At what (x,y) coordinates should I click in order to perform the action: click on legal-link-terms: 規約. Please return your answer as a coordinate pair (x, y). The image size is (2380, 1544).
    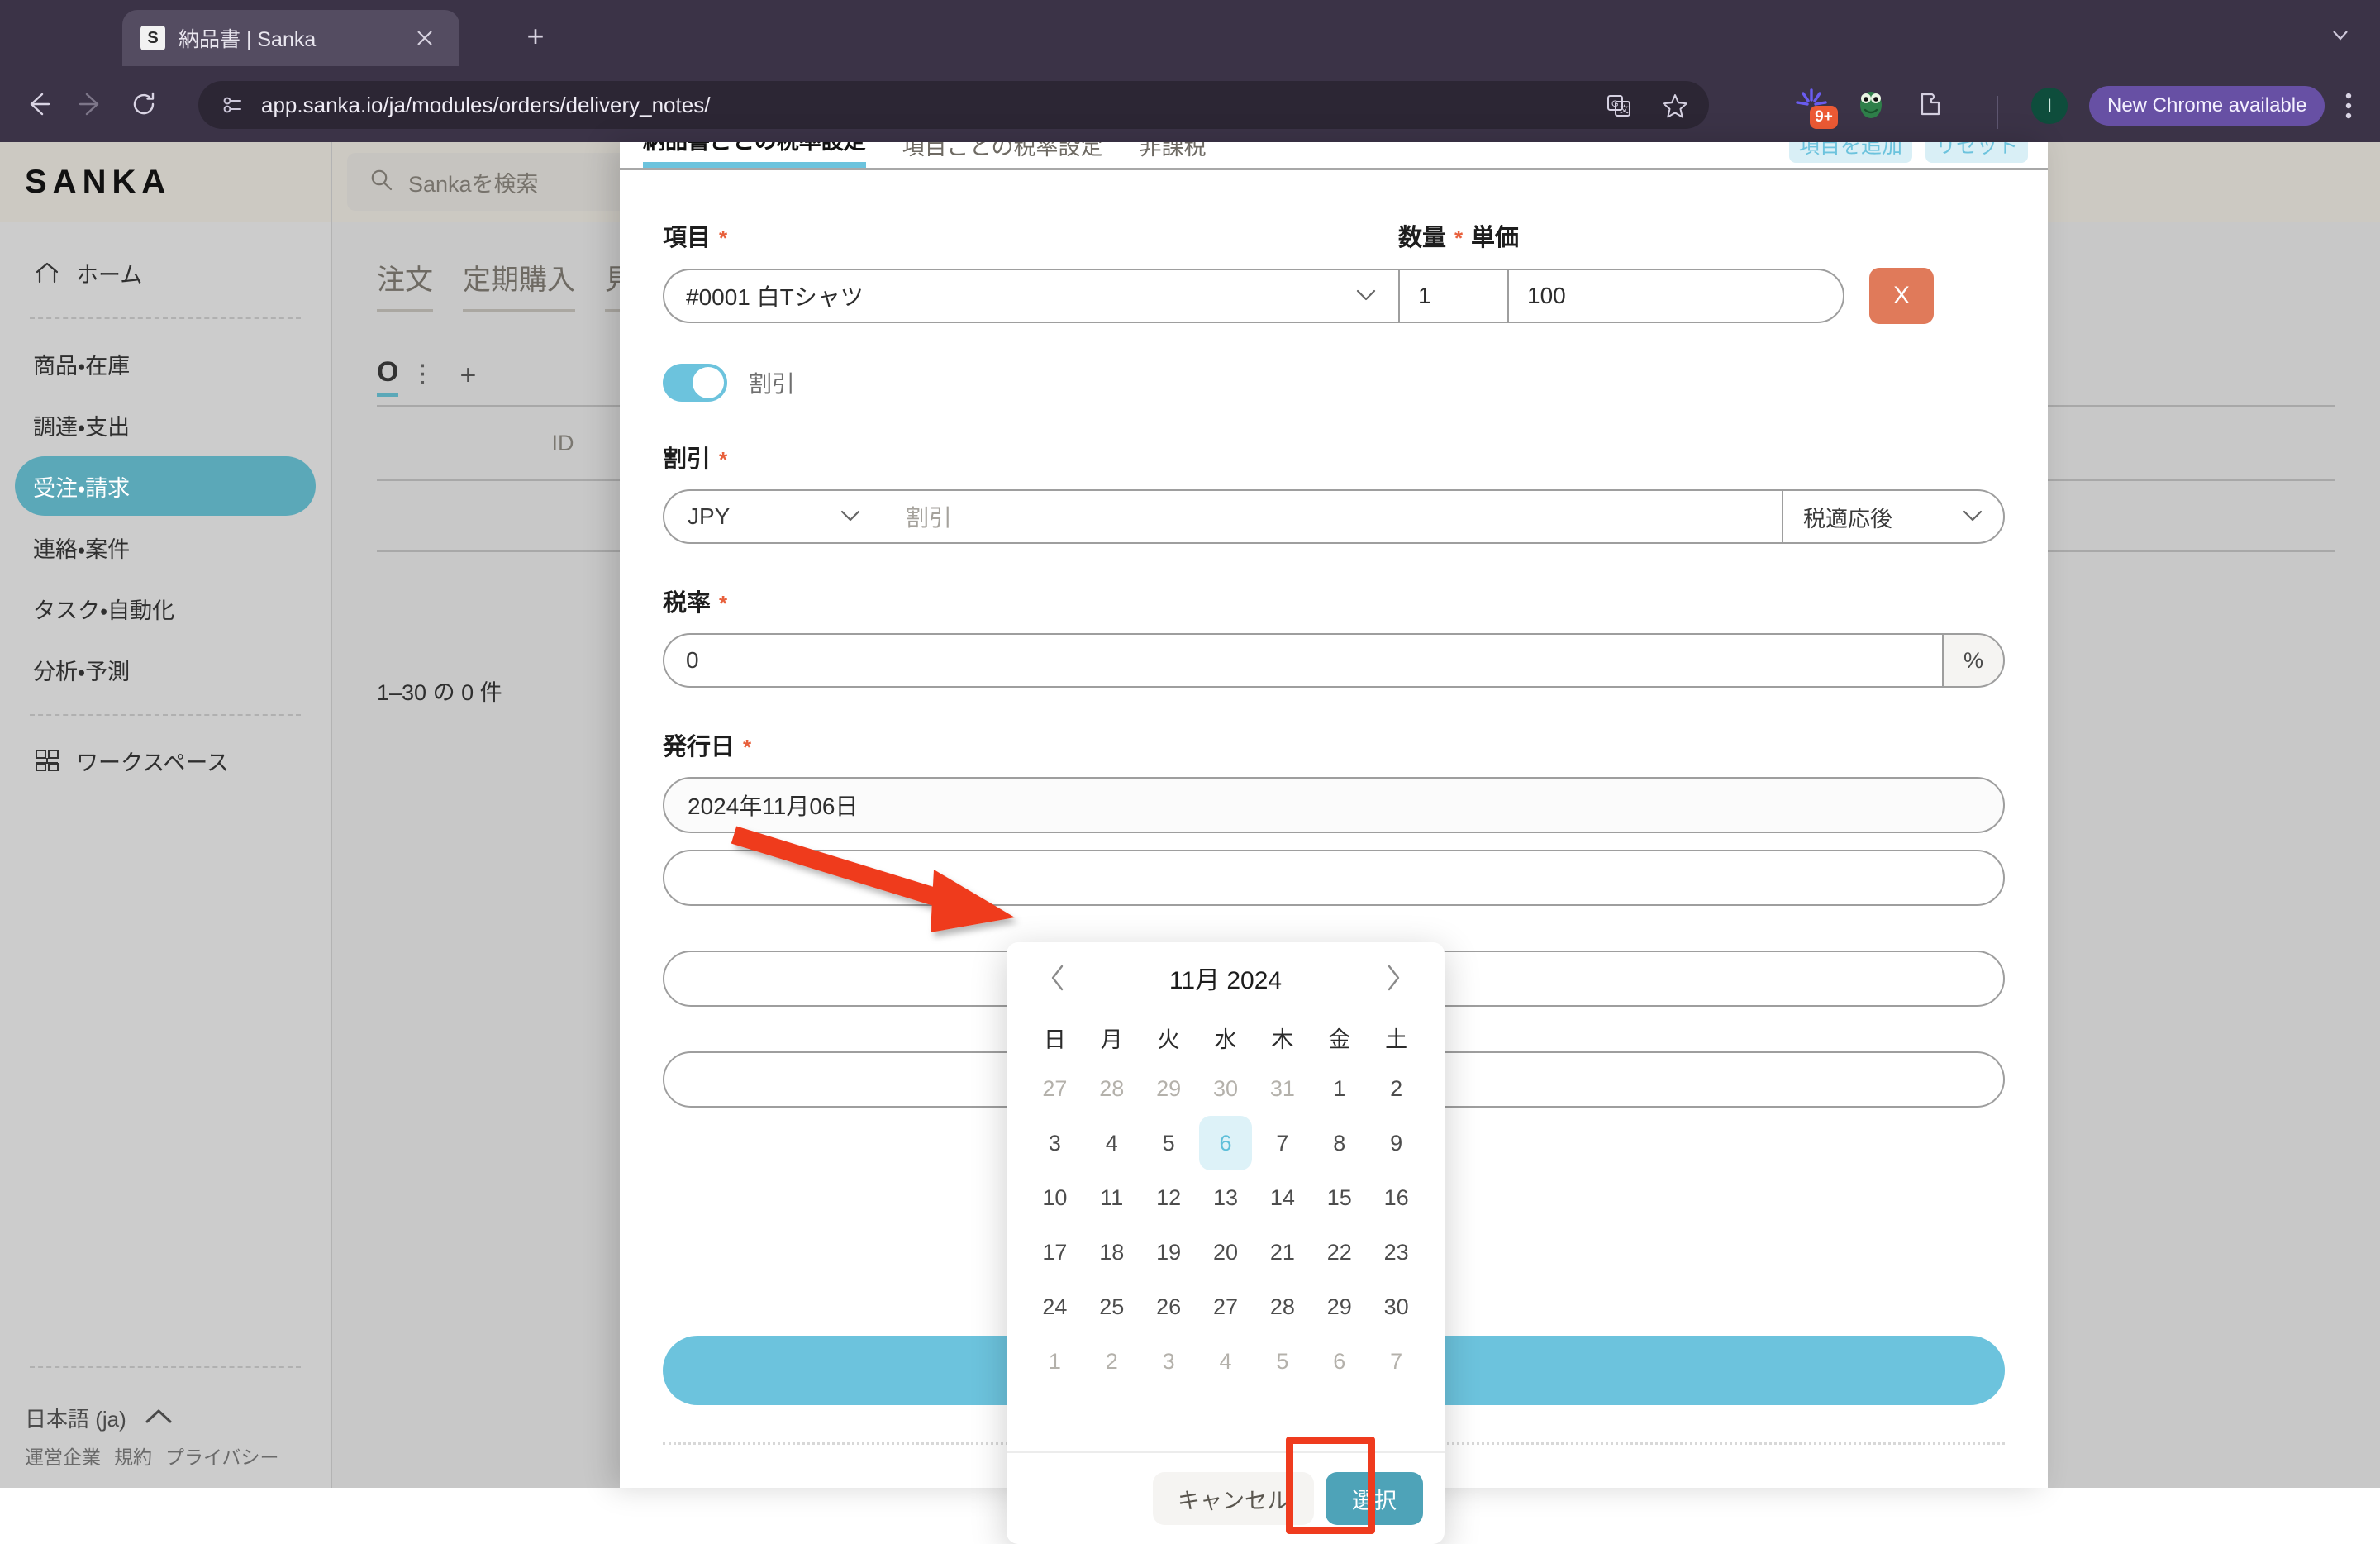
    Looking at the image, I should click on (133, 1456).